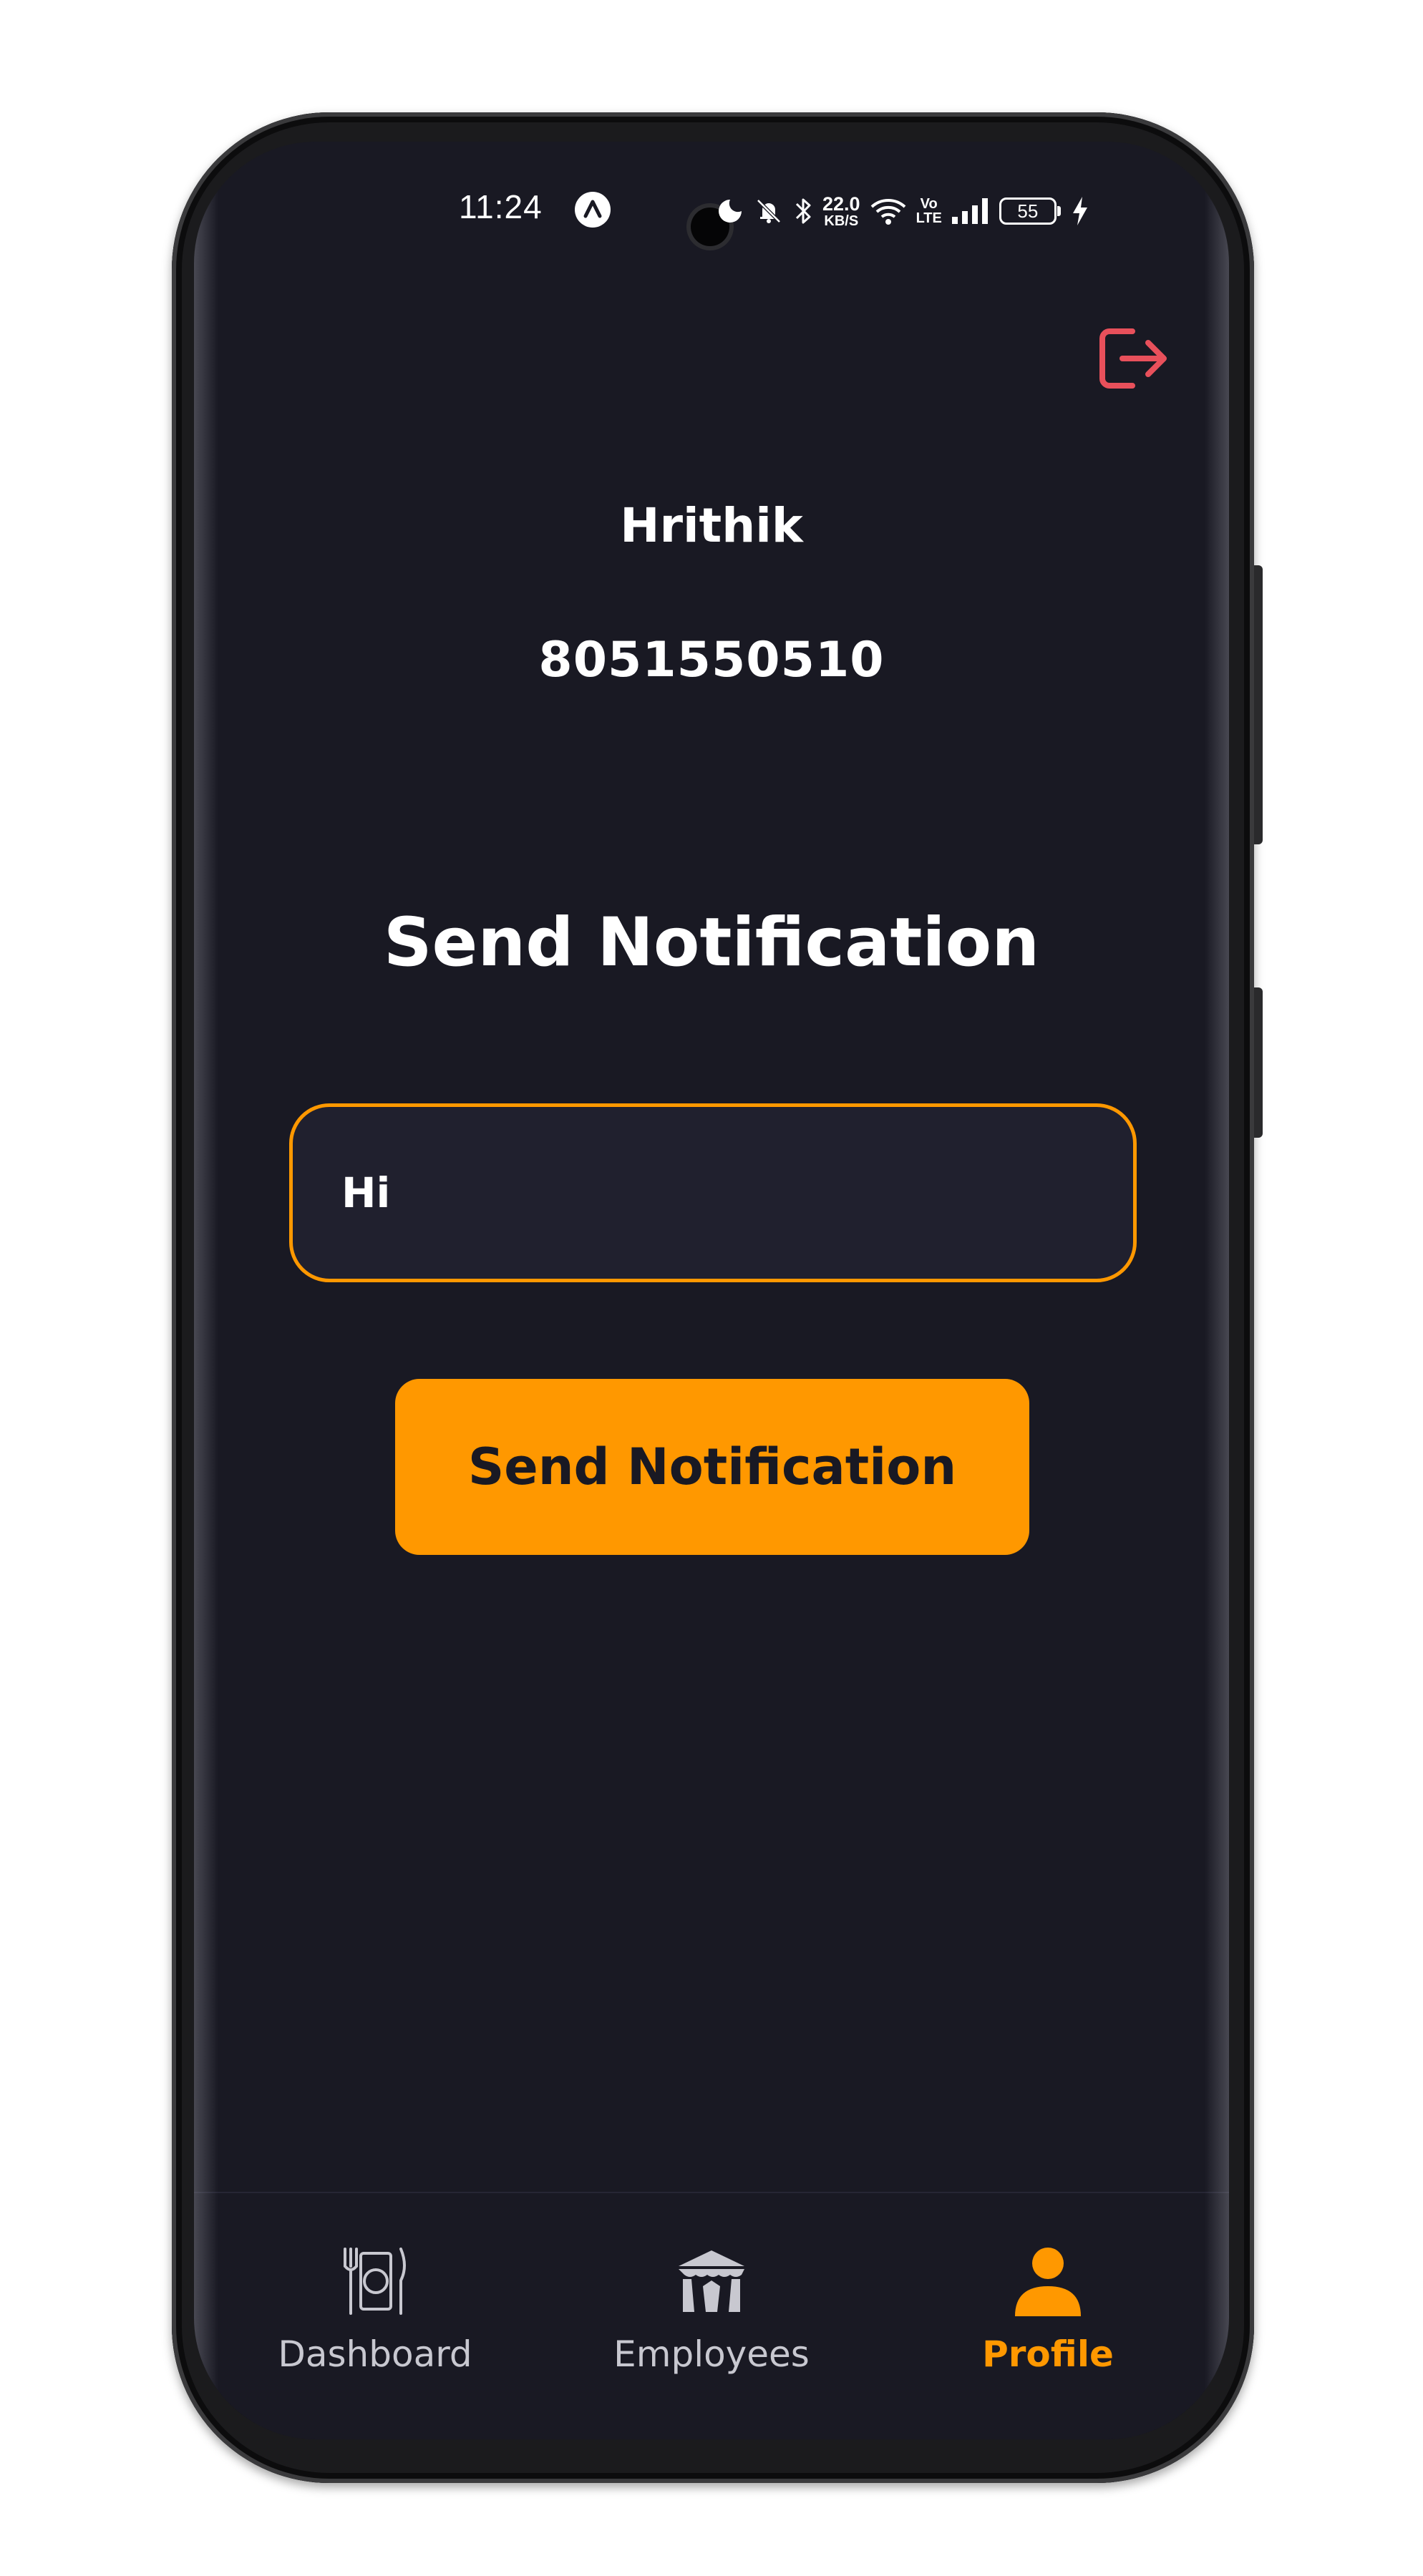 The width and height of the screenshot is (1423, 2576). What do you see at coordinates (1080, 211) in the screenshot?
I see `charging-icon` at bounding box center [1080, 211].